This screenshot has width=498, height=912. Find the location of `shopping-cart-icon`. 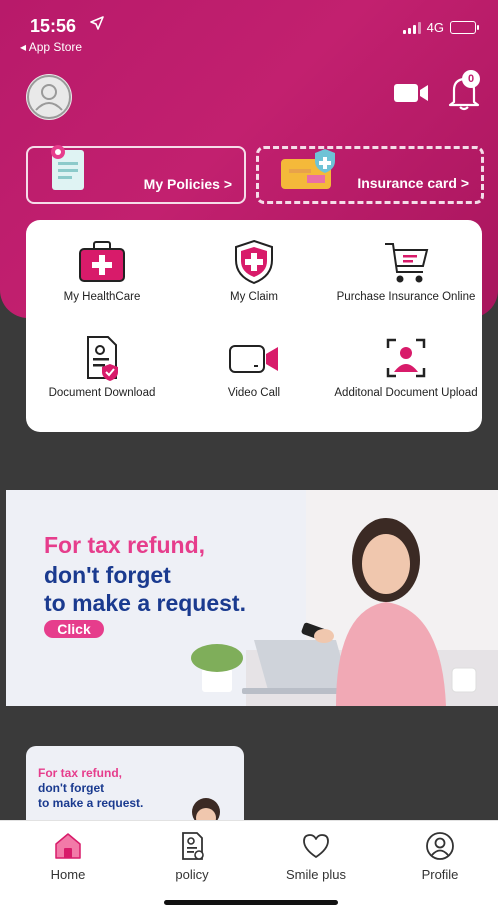

shopping-cart-icon is located at coordinates (407, 263).